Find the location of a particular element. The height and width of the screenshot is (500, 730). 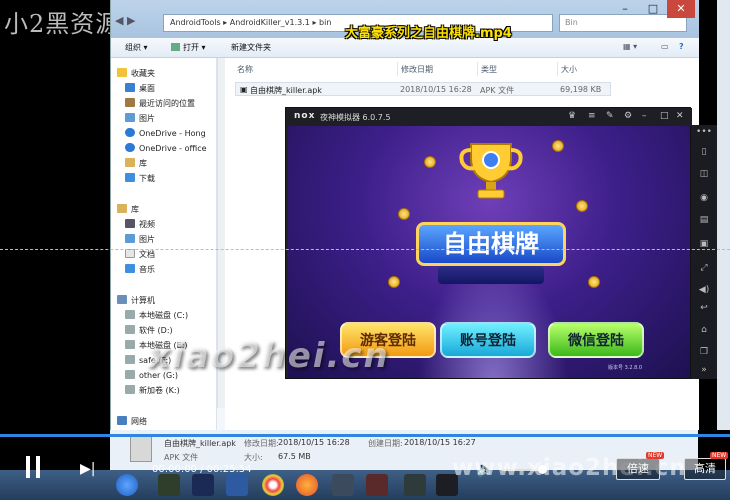

robot-icon: ◫ is located at coordinates (704, 174).